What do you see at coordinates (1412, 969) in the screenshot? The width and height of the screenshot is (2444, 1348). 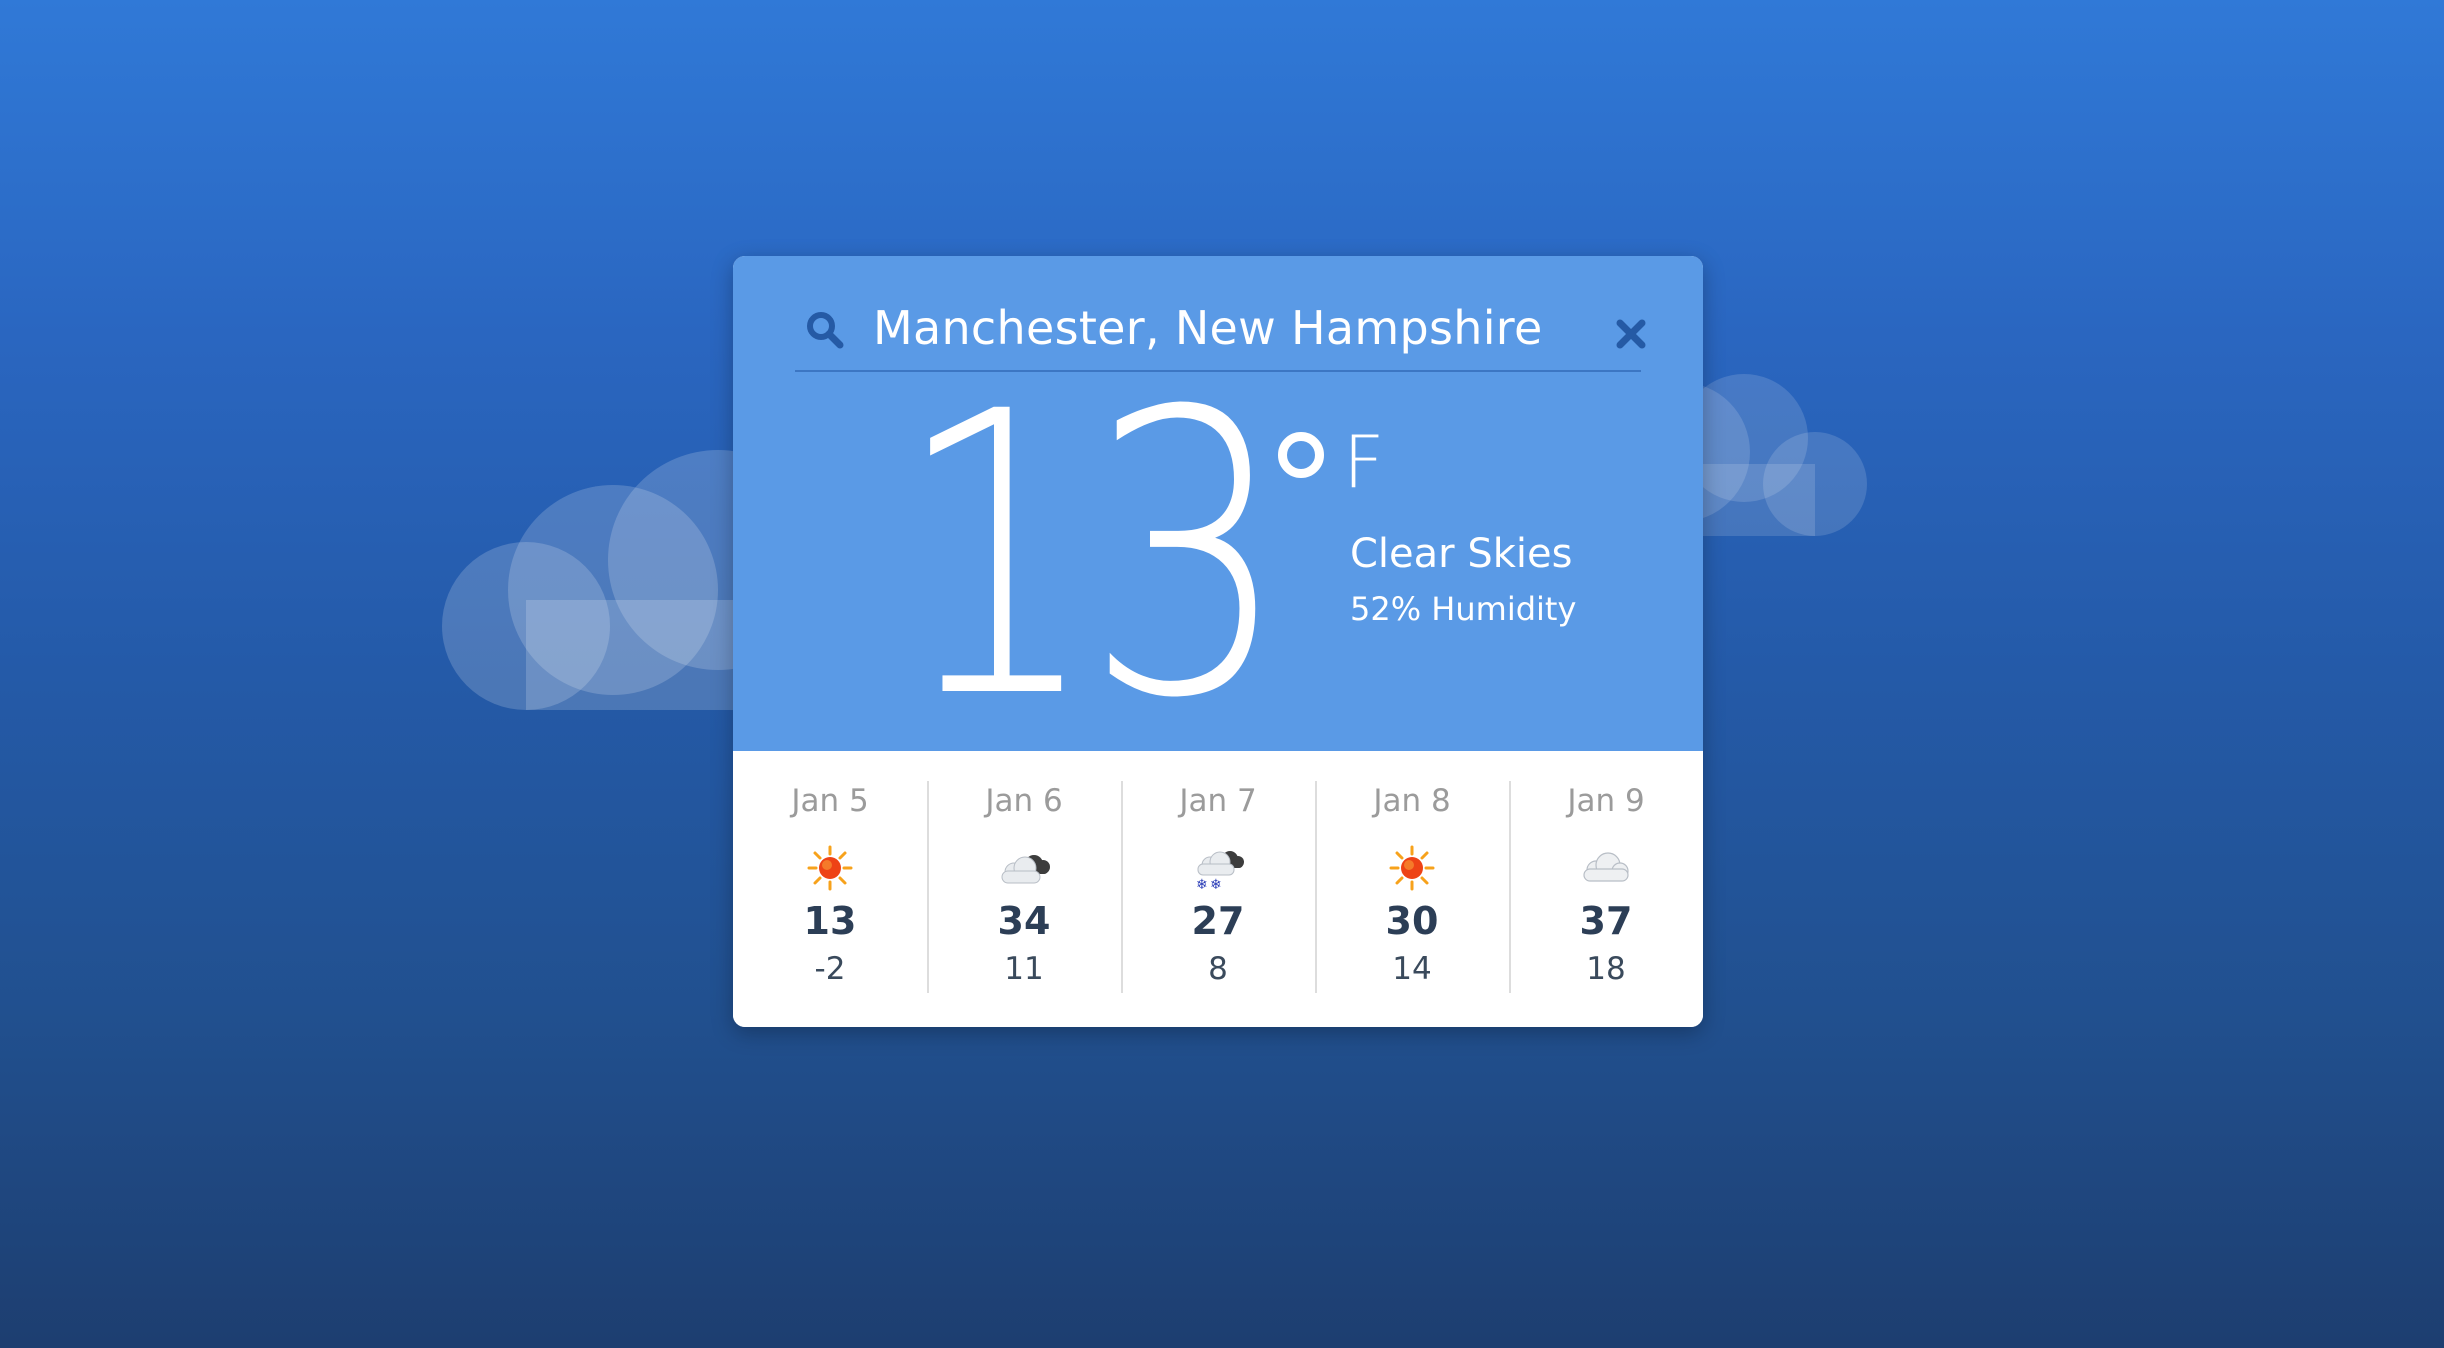 I see `forecast-low: 14` at bounding box center [1412, 969].